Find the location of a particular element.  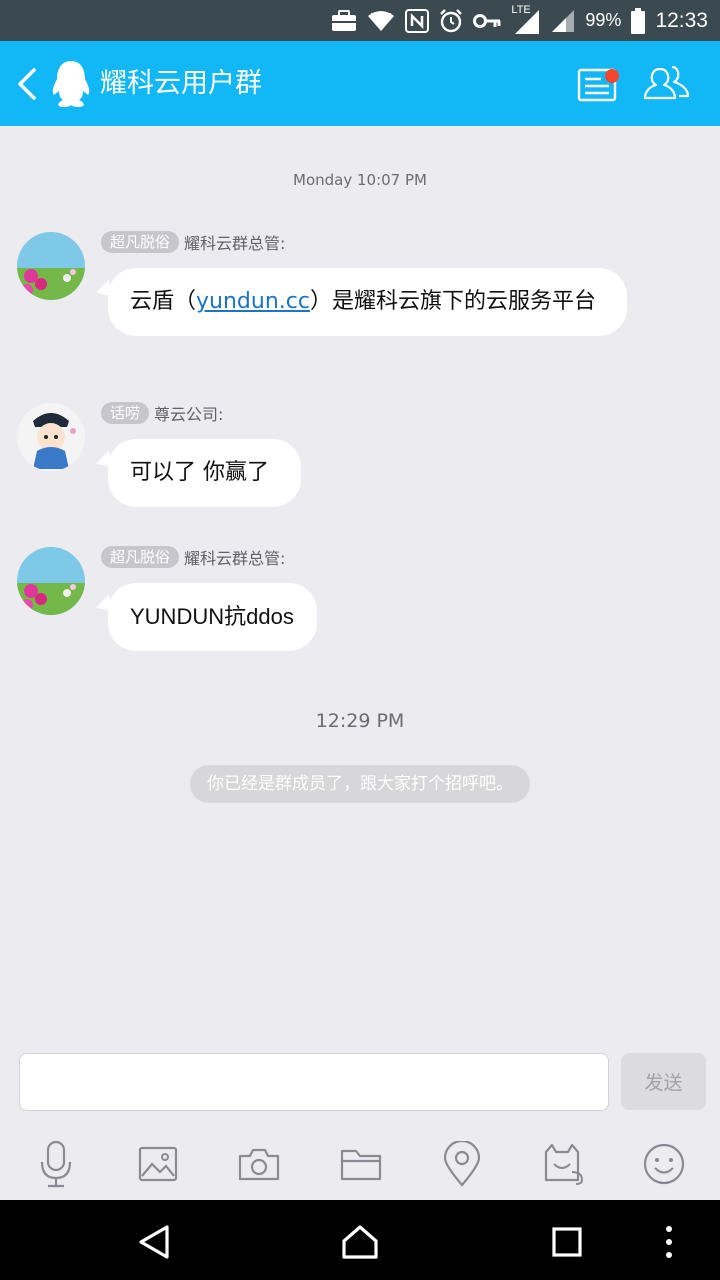

back-icon is located at coordinates (28, 84).